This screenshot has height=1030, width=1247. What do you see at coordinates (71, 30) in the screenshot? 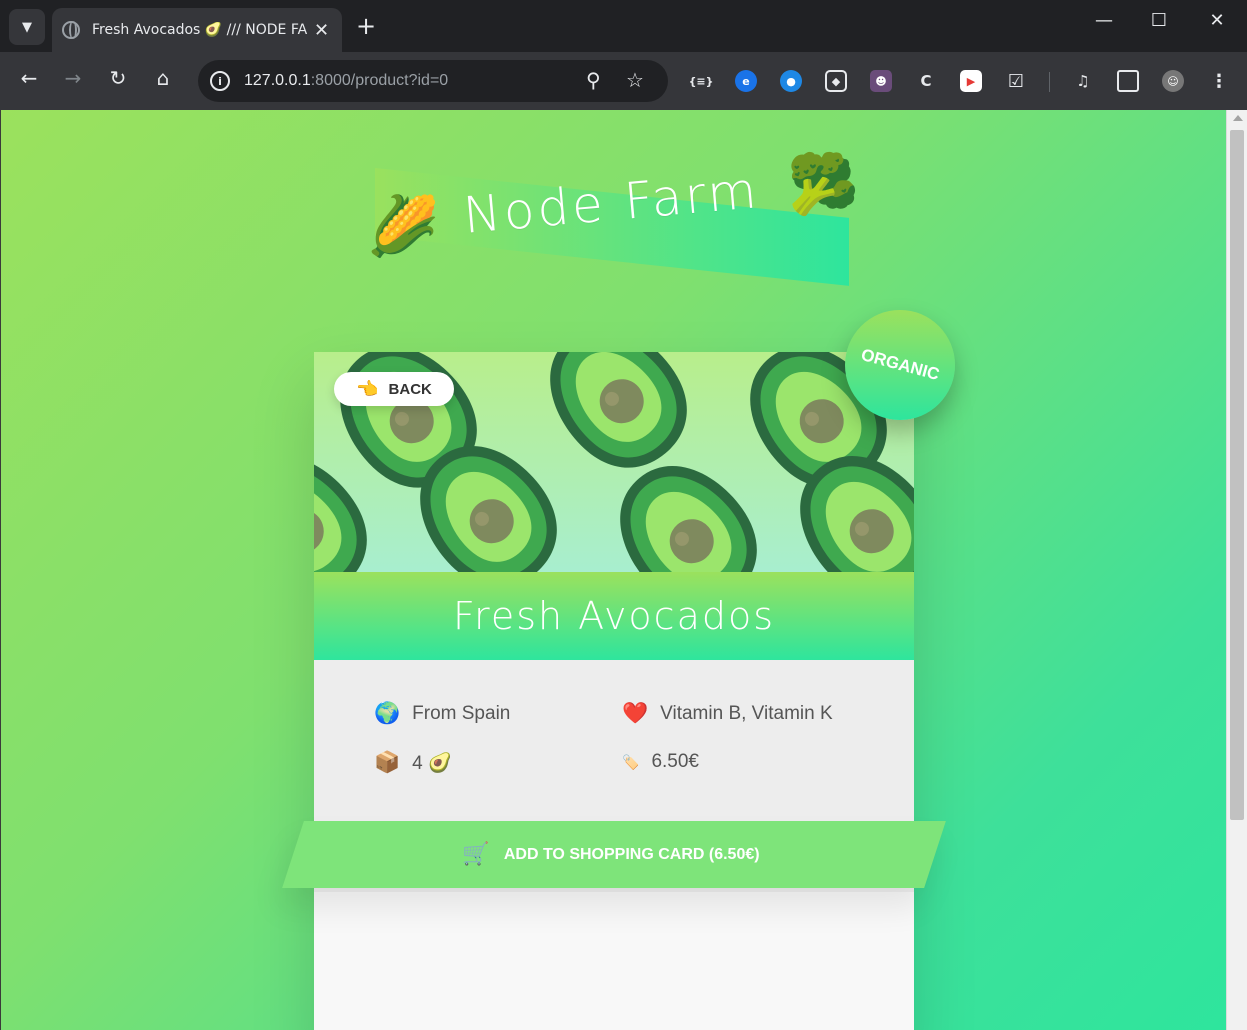
I see `globe-icon` at bounding box center [71, 30].